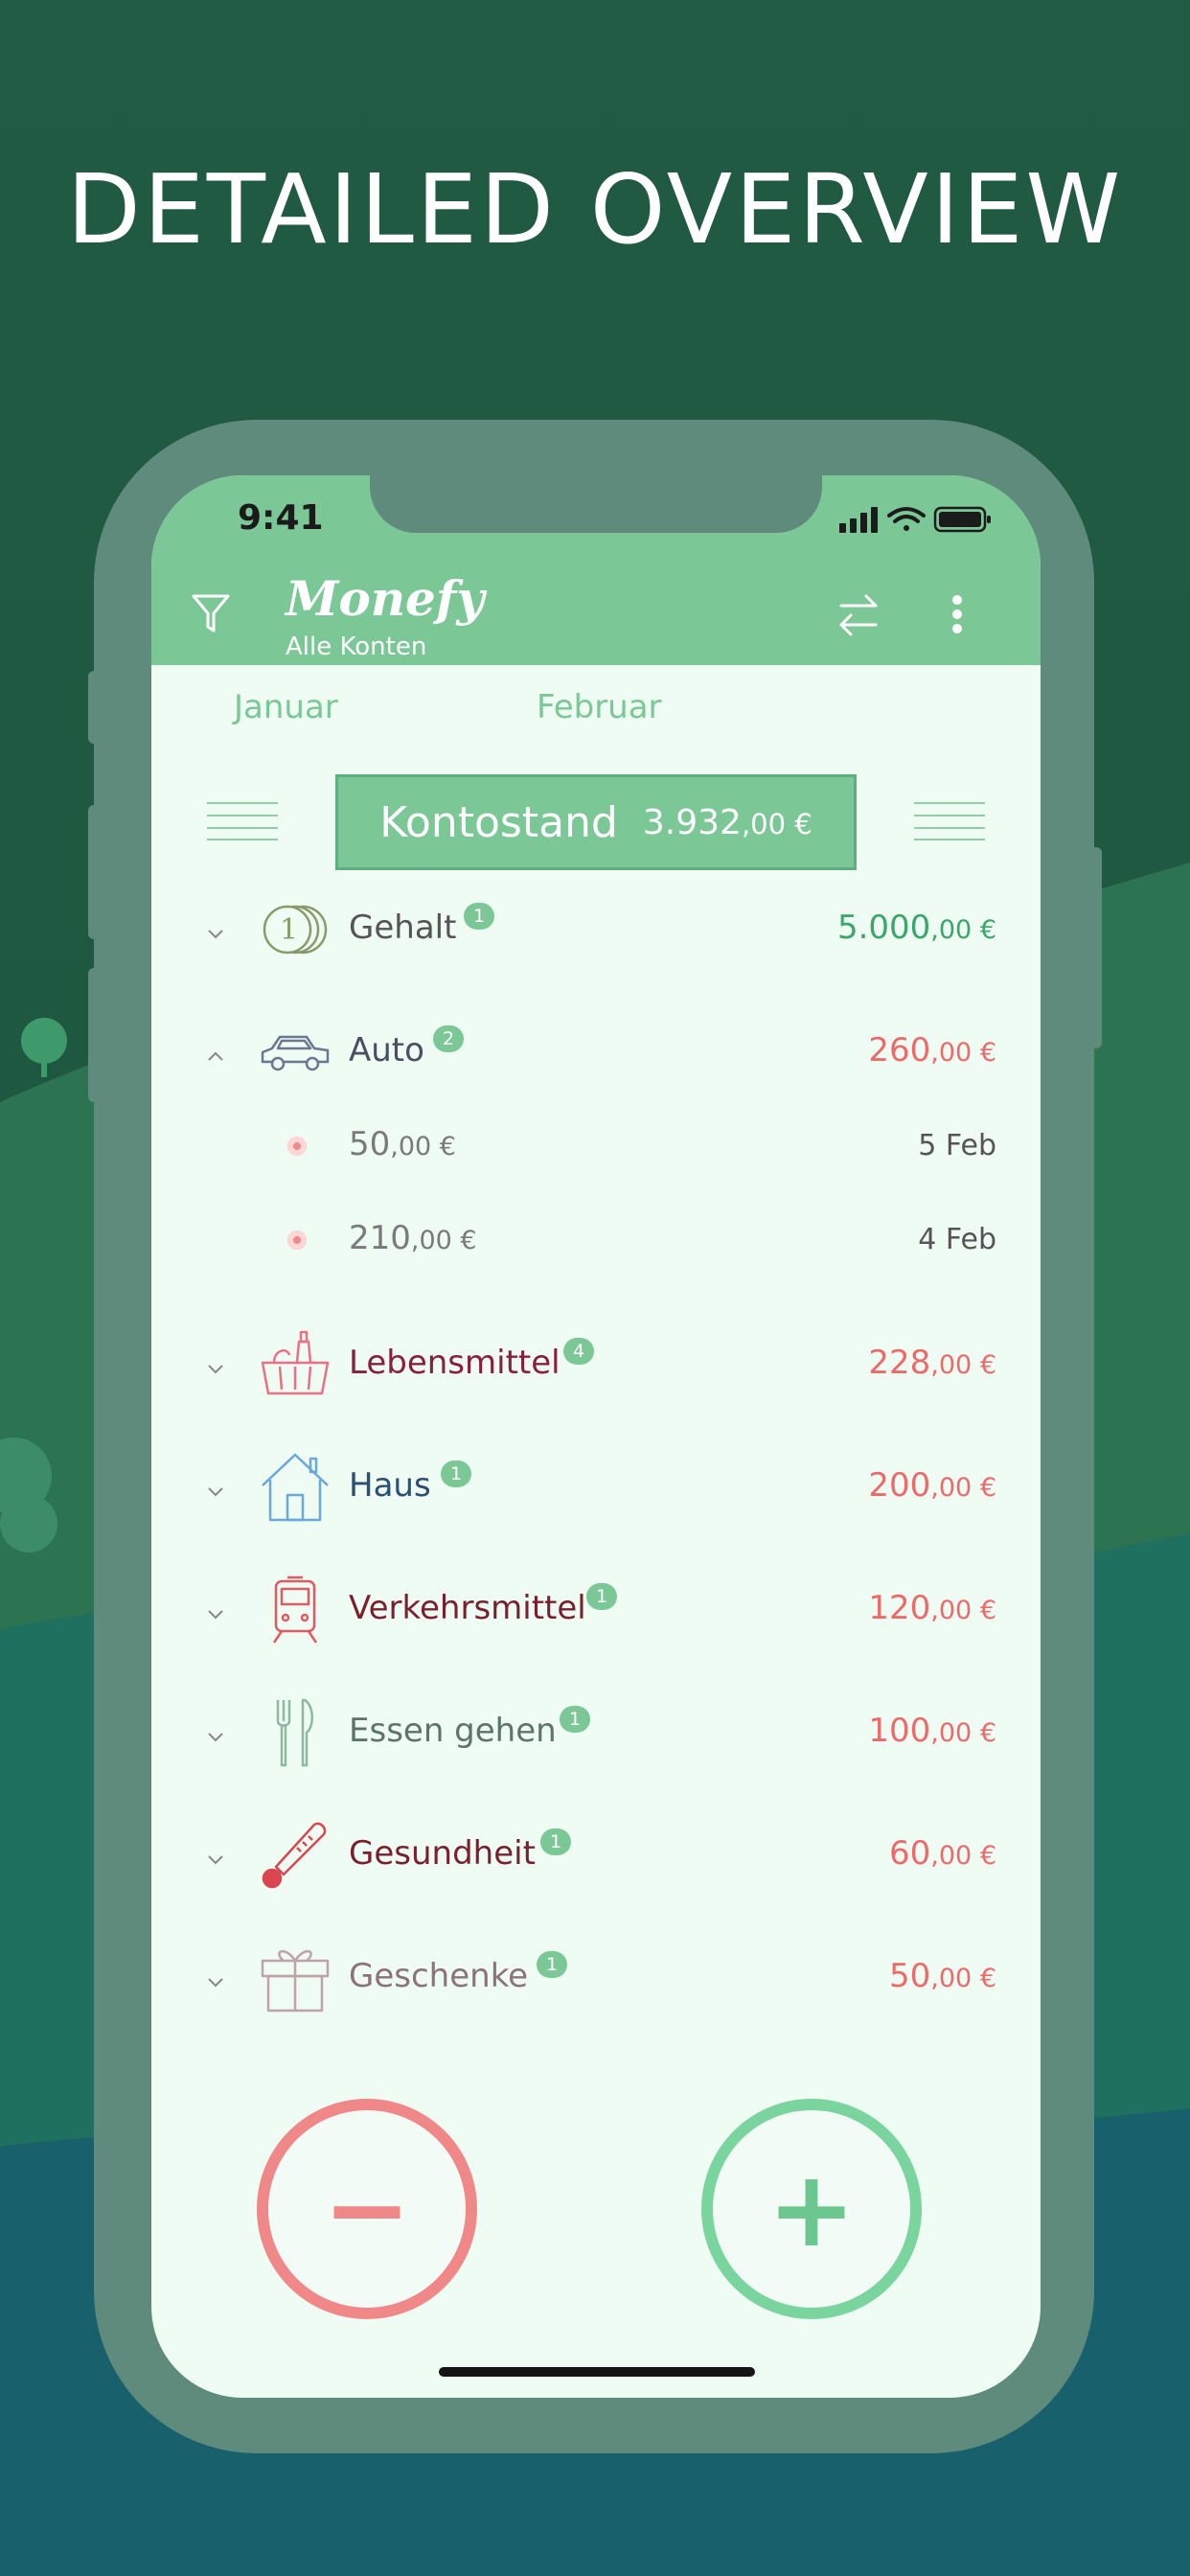 The width and height of the screenshot is (1190, 2576). What do you see at coordinates (403, 1144) in the screenshot?
I see `transaction-amount: 50,00 €` at bounding box center [403, 1144].